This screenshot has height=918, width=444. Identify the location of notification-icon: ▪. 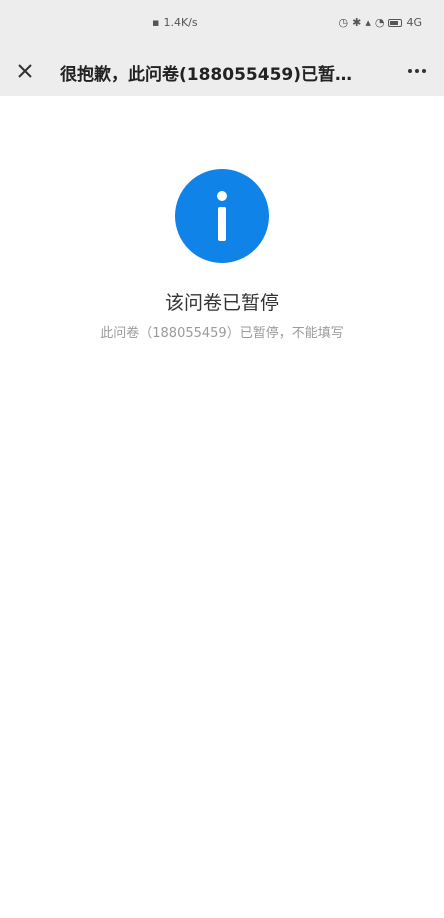
(156, 22).